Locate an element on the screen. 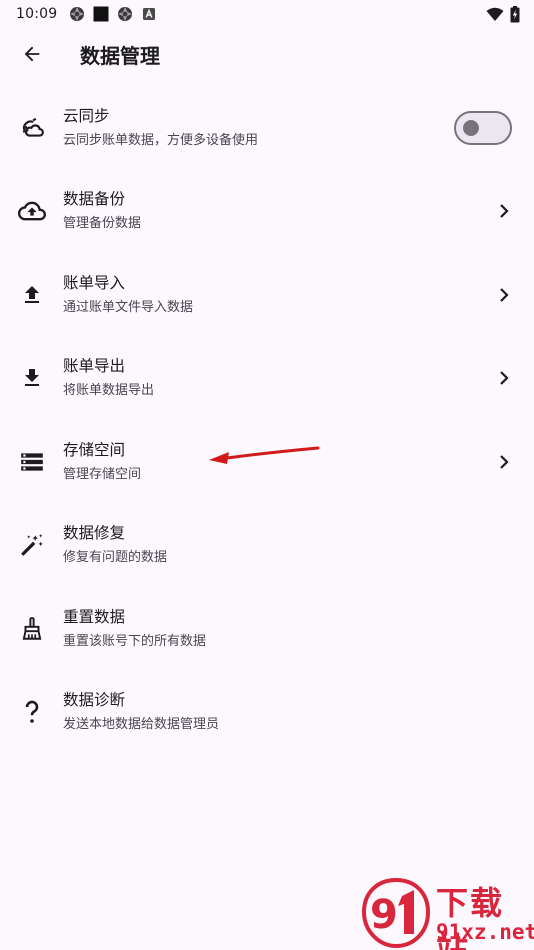 This screenshot has height=950, width=534. watermark: 9 下载站 91xz.net is located at coordinates (447, 913).